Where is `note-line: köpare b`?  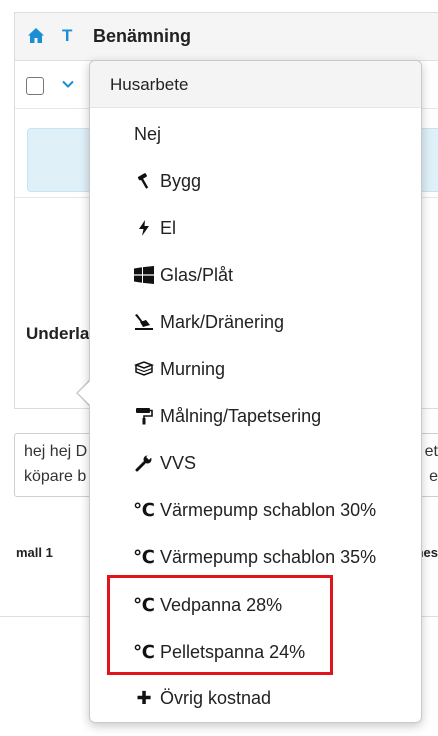
note-line: köpare b is located at coordinates (55, 476).